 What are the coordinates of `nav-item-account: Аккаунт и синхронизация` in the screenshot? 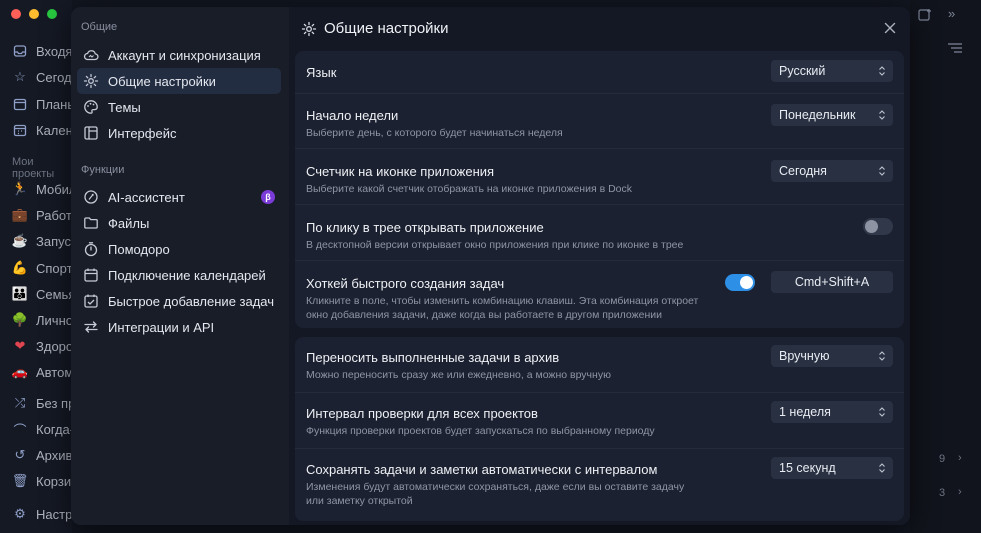 It's located at (179, 55).